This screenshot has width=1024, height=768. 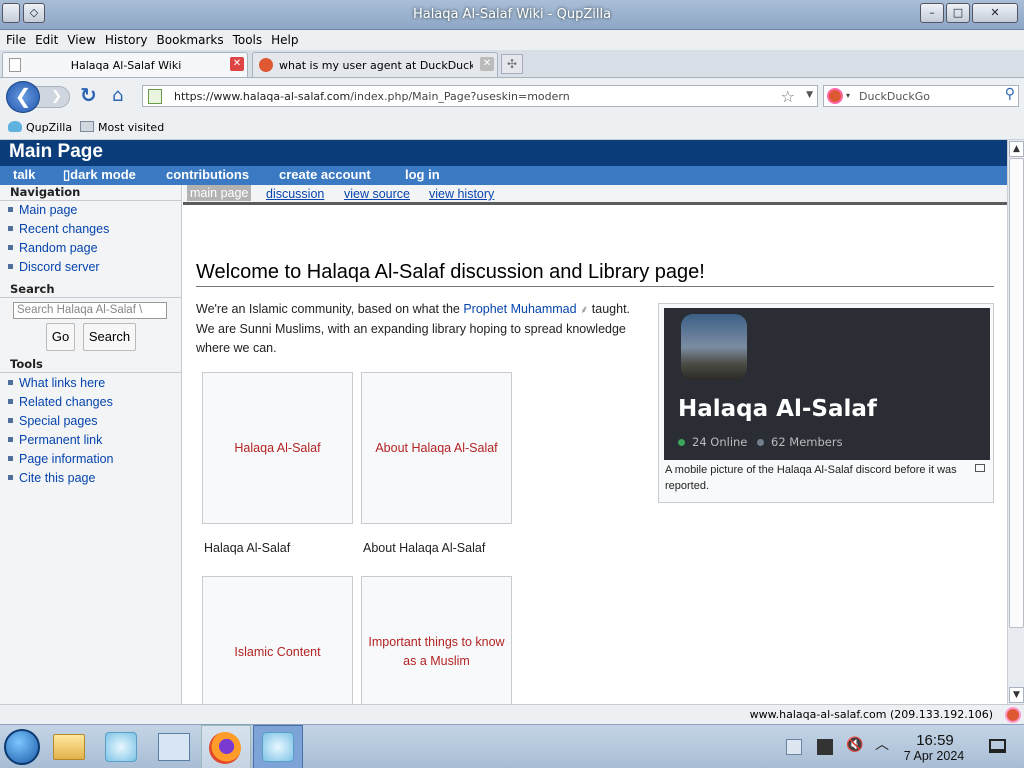 I want to click on menu-view: View, so click(x=79, y=38).